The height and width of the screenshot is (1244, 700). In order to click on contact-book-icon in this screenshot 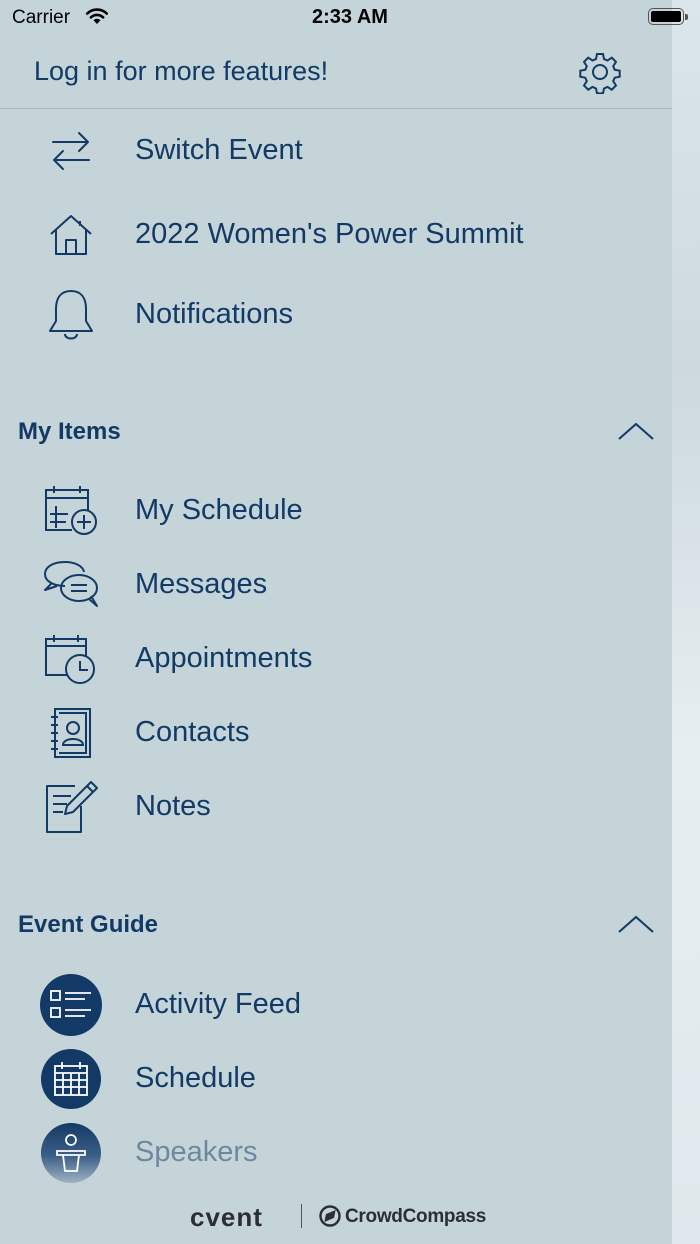, I will do `click(71, 733)`.